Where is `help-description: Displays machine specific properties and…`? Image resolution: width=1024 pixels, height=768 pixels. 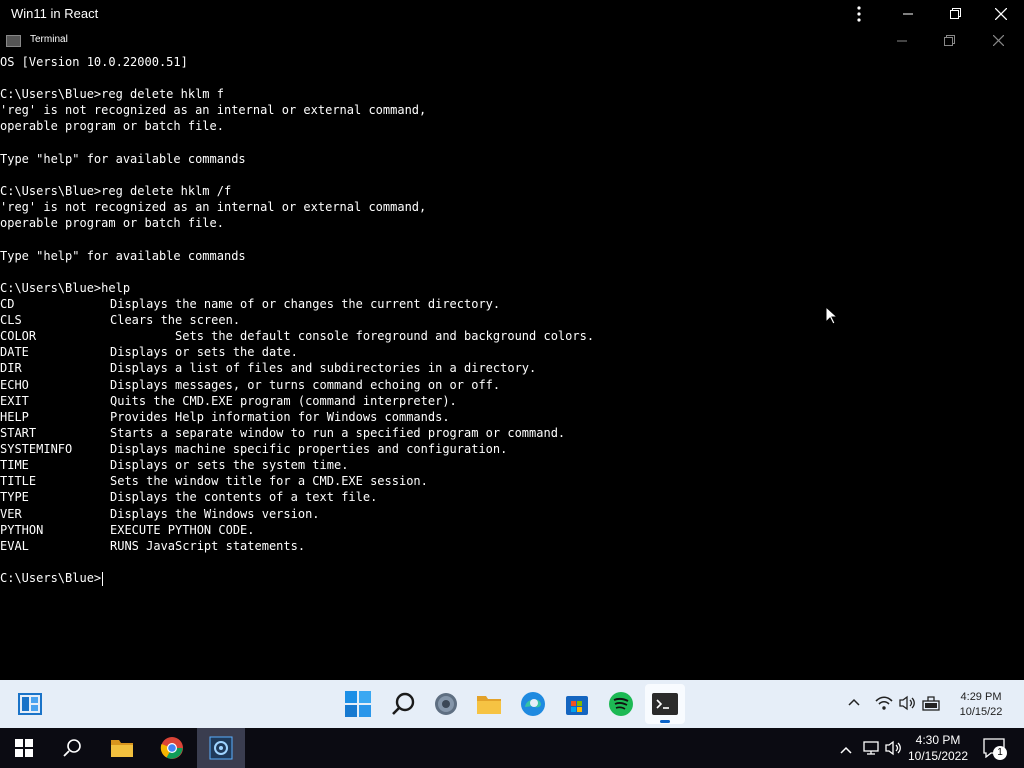
help-description: Displays machine specific properties and… is located at coordinates (309, 449).